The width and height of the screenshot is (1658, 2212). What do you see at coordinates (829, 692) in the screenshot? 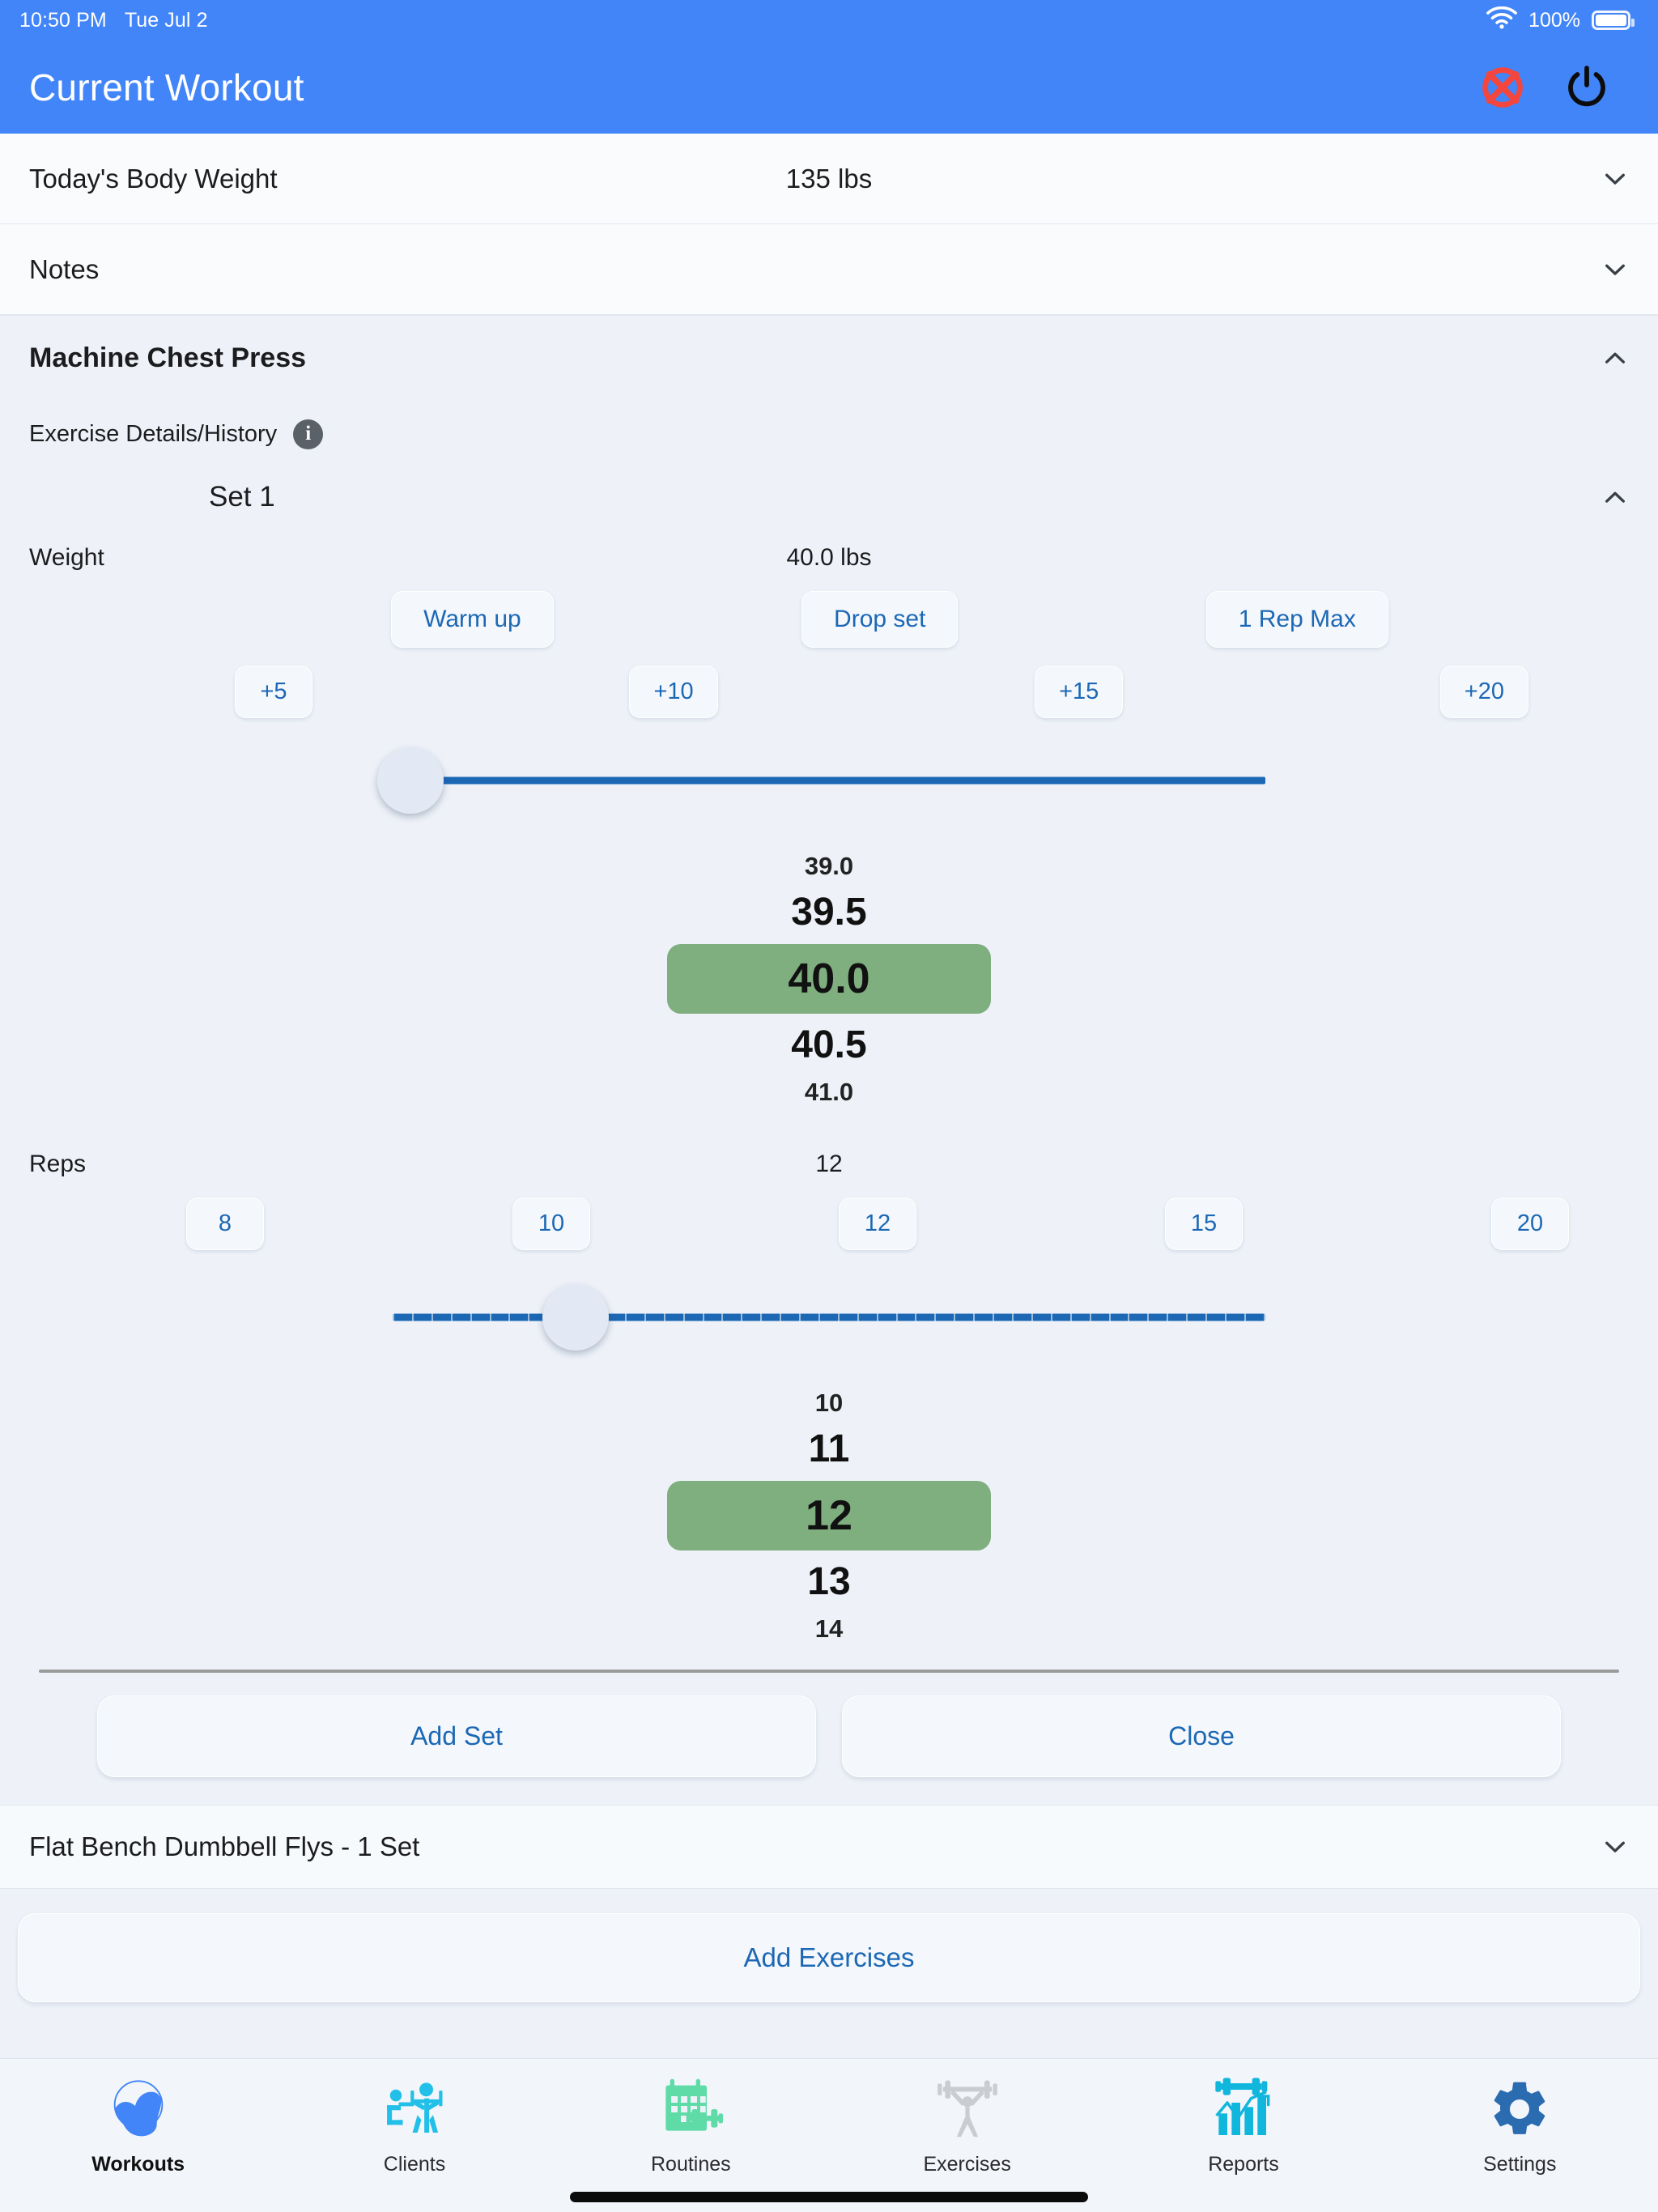
I see `weight-increment-buttons: +5 +10 +15 +20` at bounding box center [829, 692].